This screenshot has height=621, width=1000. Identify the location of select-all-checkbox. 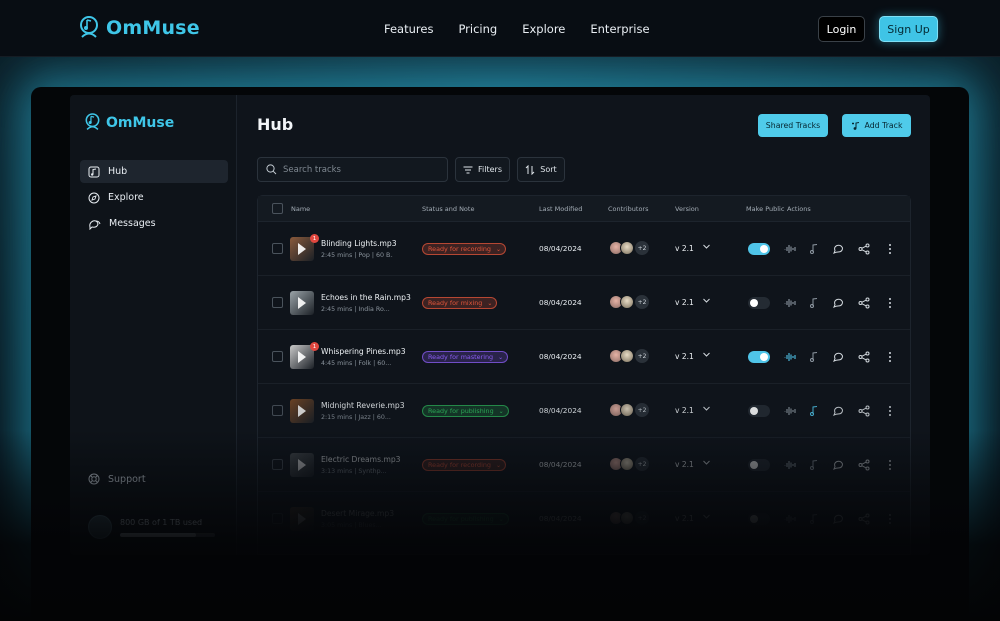
(277, 208).